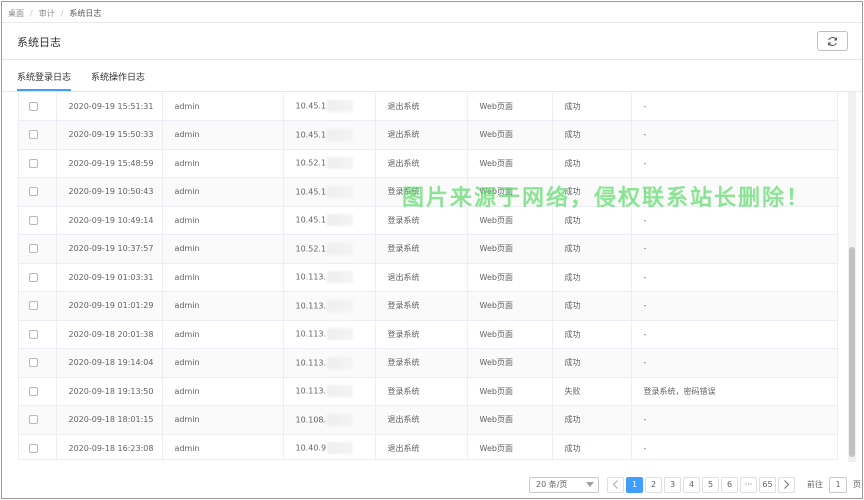  I want to click on page-ellipsis-button: ···, so click(748, 484).